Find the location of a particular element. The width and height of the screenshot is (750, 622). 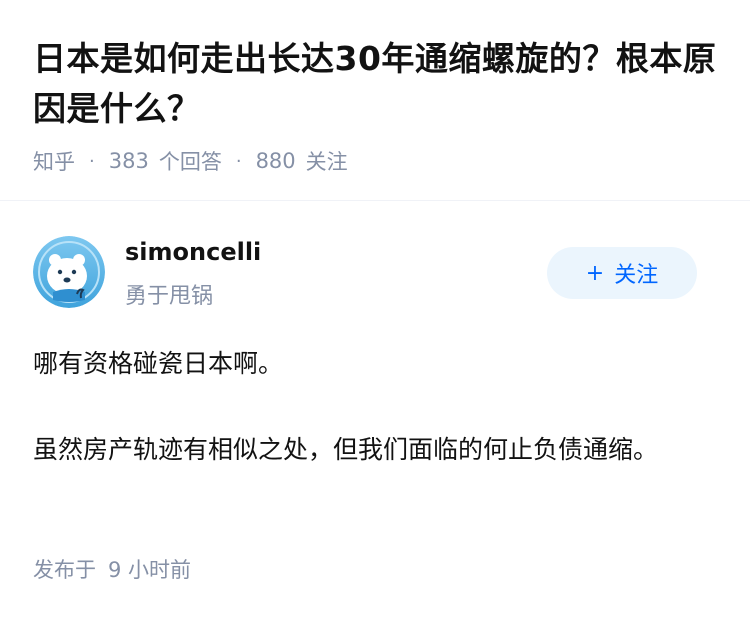

publish-time-prefix: 发布于 is located at coordinates (64, 570).